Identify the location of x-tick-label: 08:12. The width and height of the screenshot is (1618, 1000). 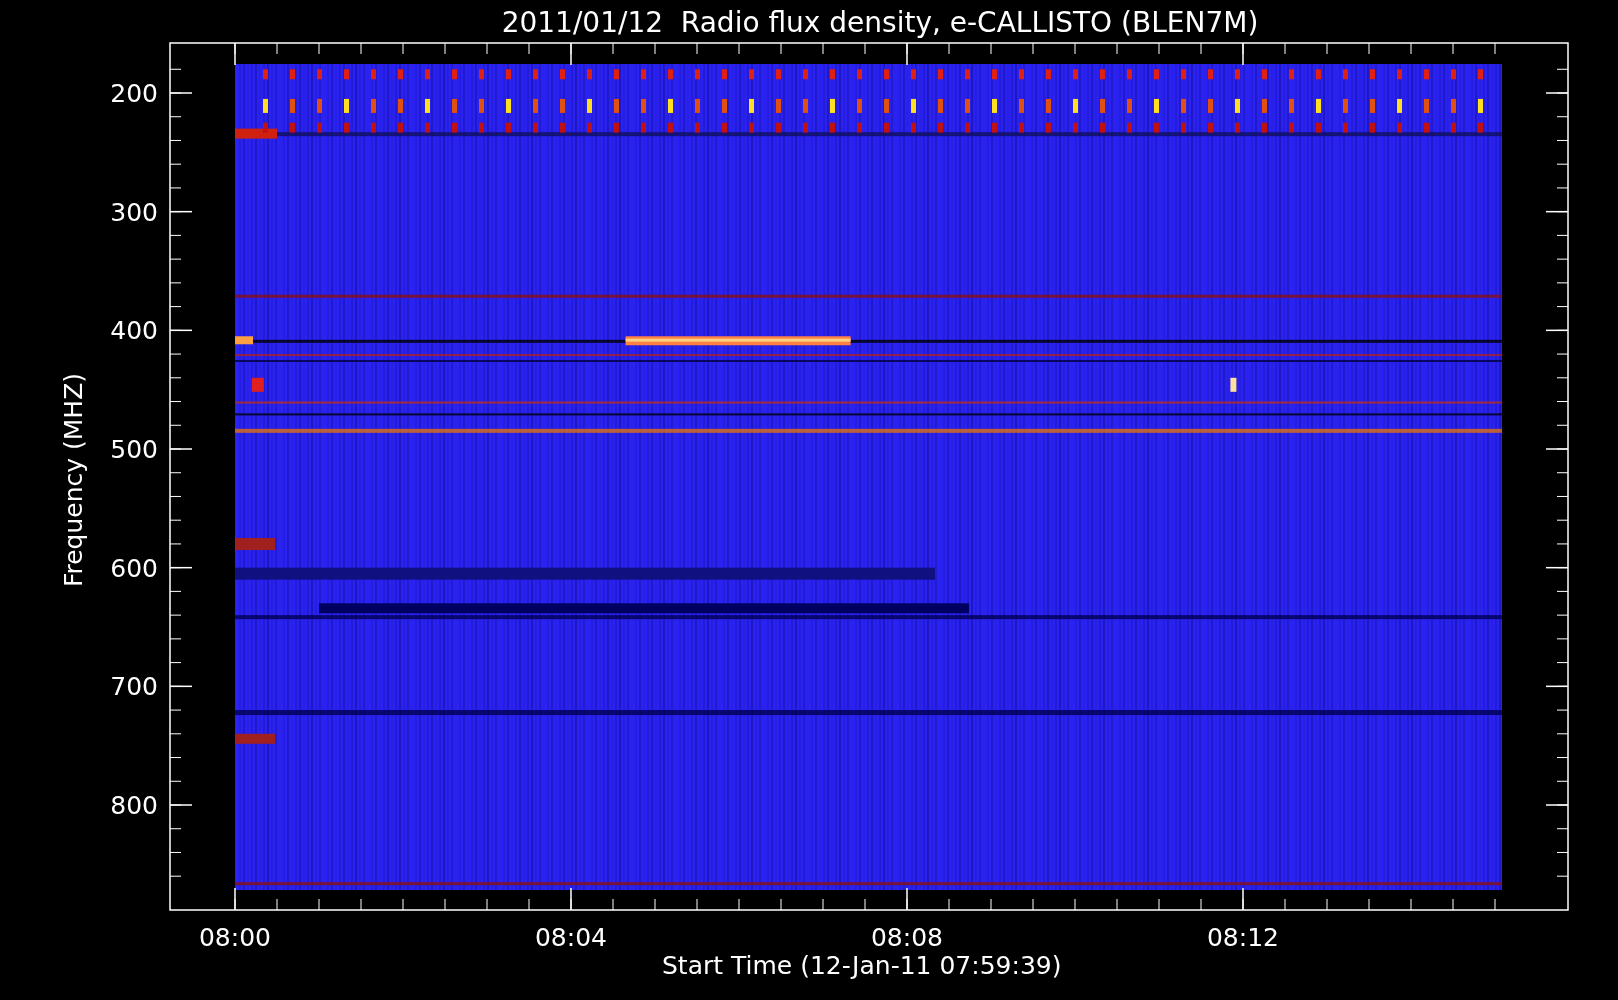
(1243, 937).